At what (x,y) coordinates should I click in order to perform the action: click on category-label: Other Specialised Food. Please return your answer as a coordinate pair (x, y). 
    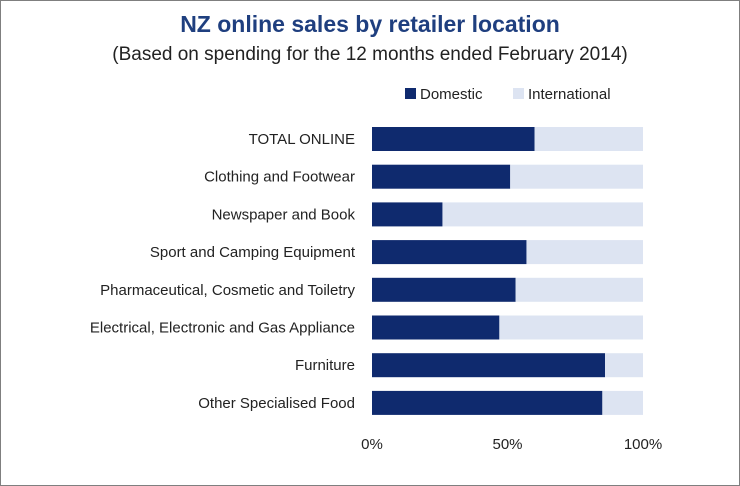
    Looking at the image, I should click on (276, 403).